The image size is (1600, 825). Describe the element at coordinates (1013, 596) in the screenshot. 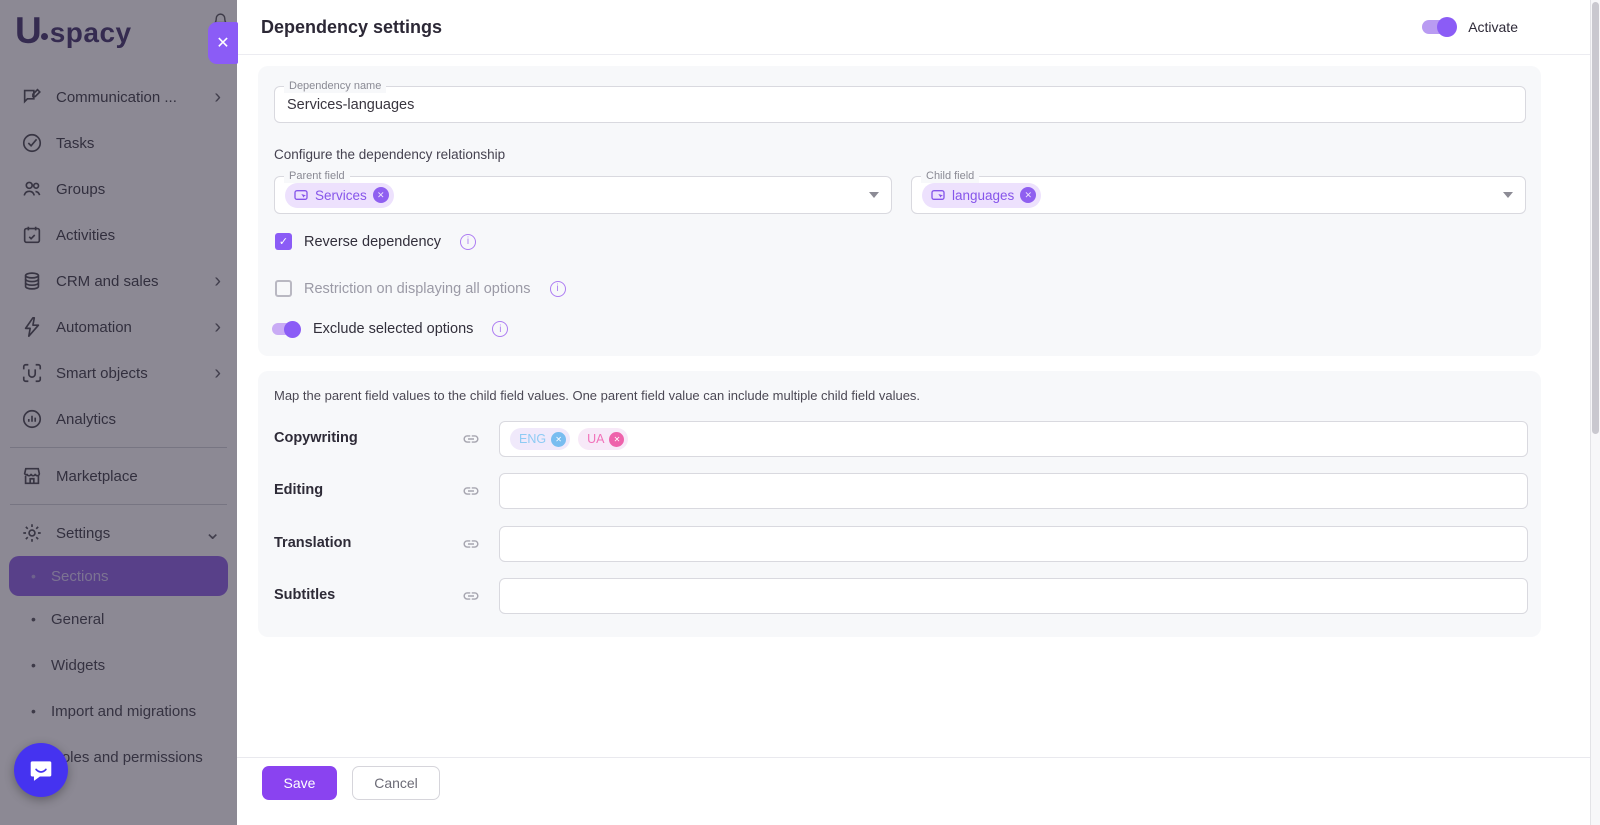

I see `mapping-values-input-subtitles` at that location.